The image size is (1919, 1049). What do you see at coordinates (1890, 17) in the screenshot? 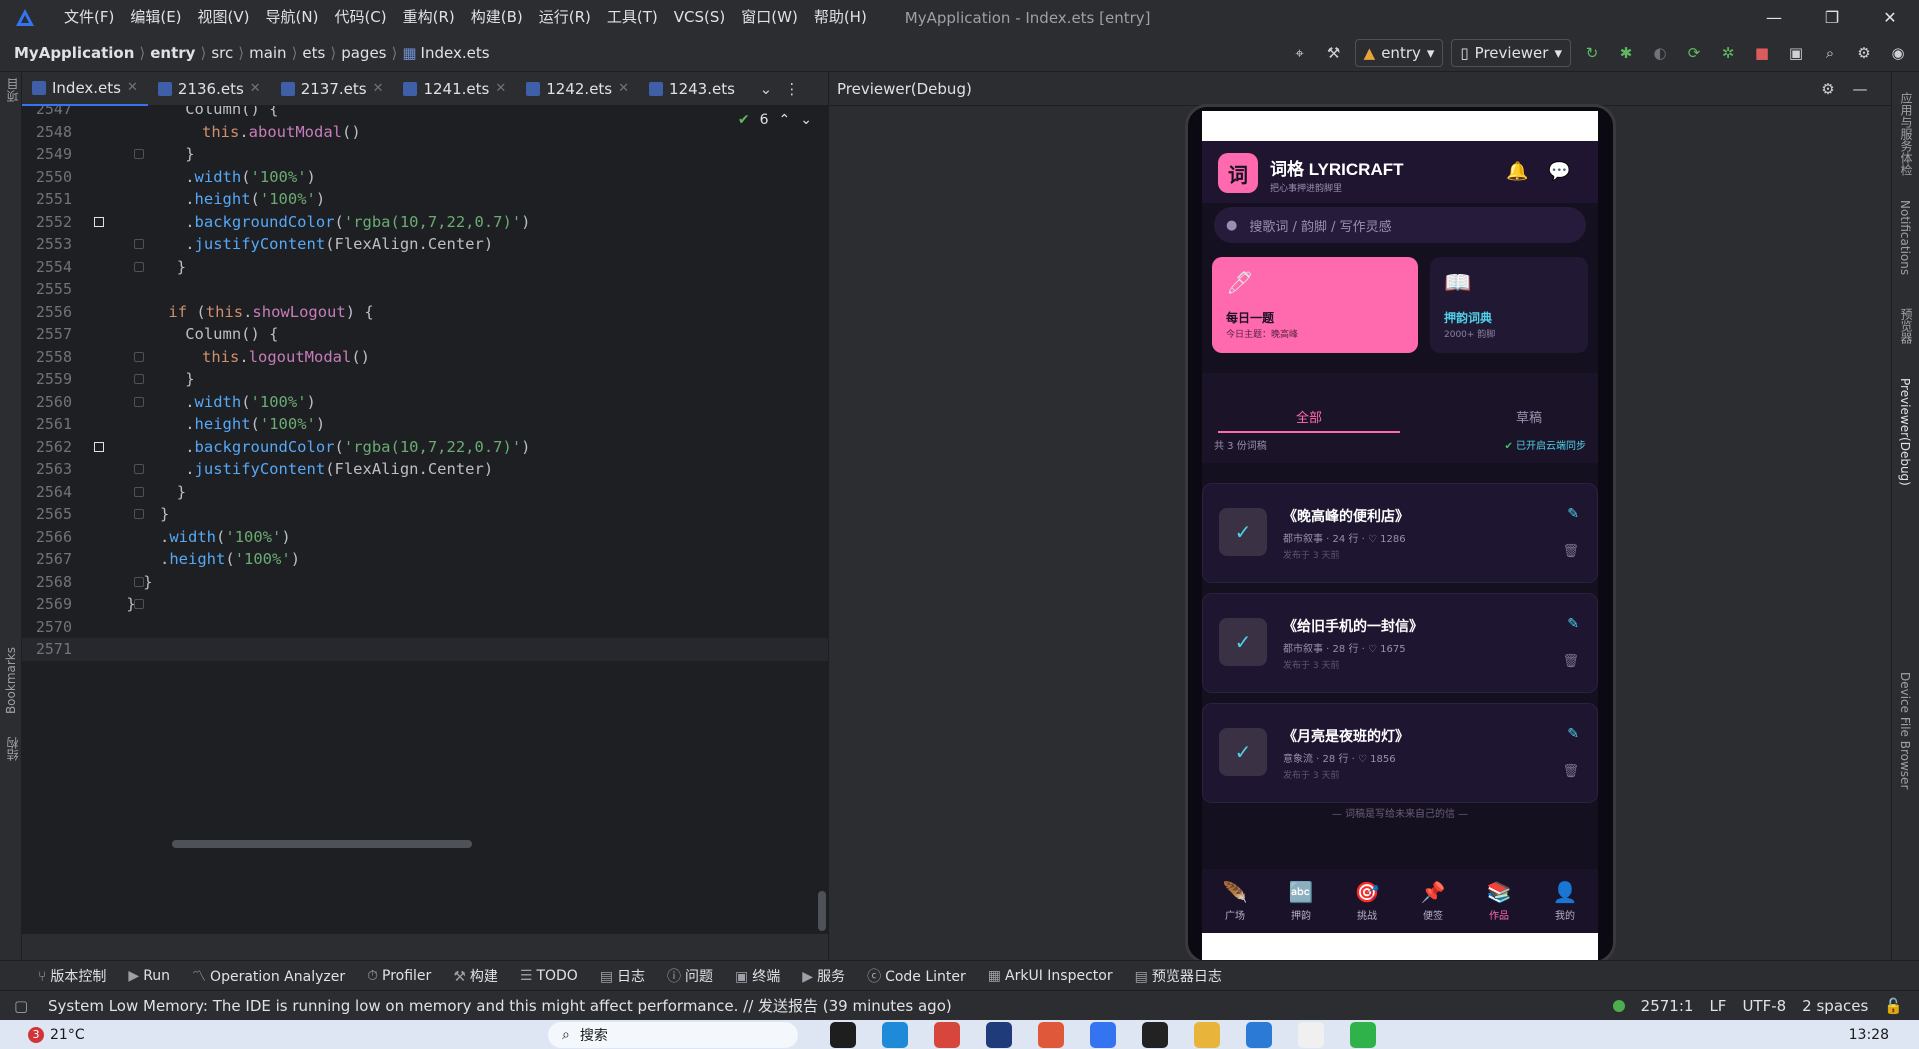
I see `close-button: ✕` at bounding box center [1890, 17].